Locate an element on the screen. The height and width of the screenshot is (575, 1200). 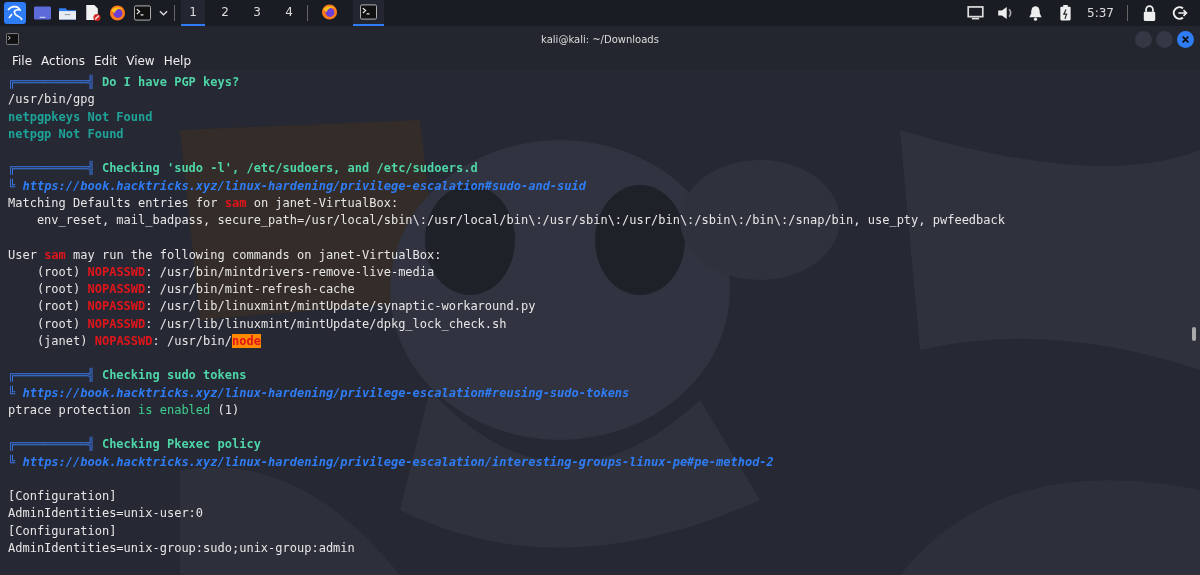
output-text: Matching Defaults entries for is located at coordinates (113, 202).